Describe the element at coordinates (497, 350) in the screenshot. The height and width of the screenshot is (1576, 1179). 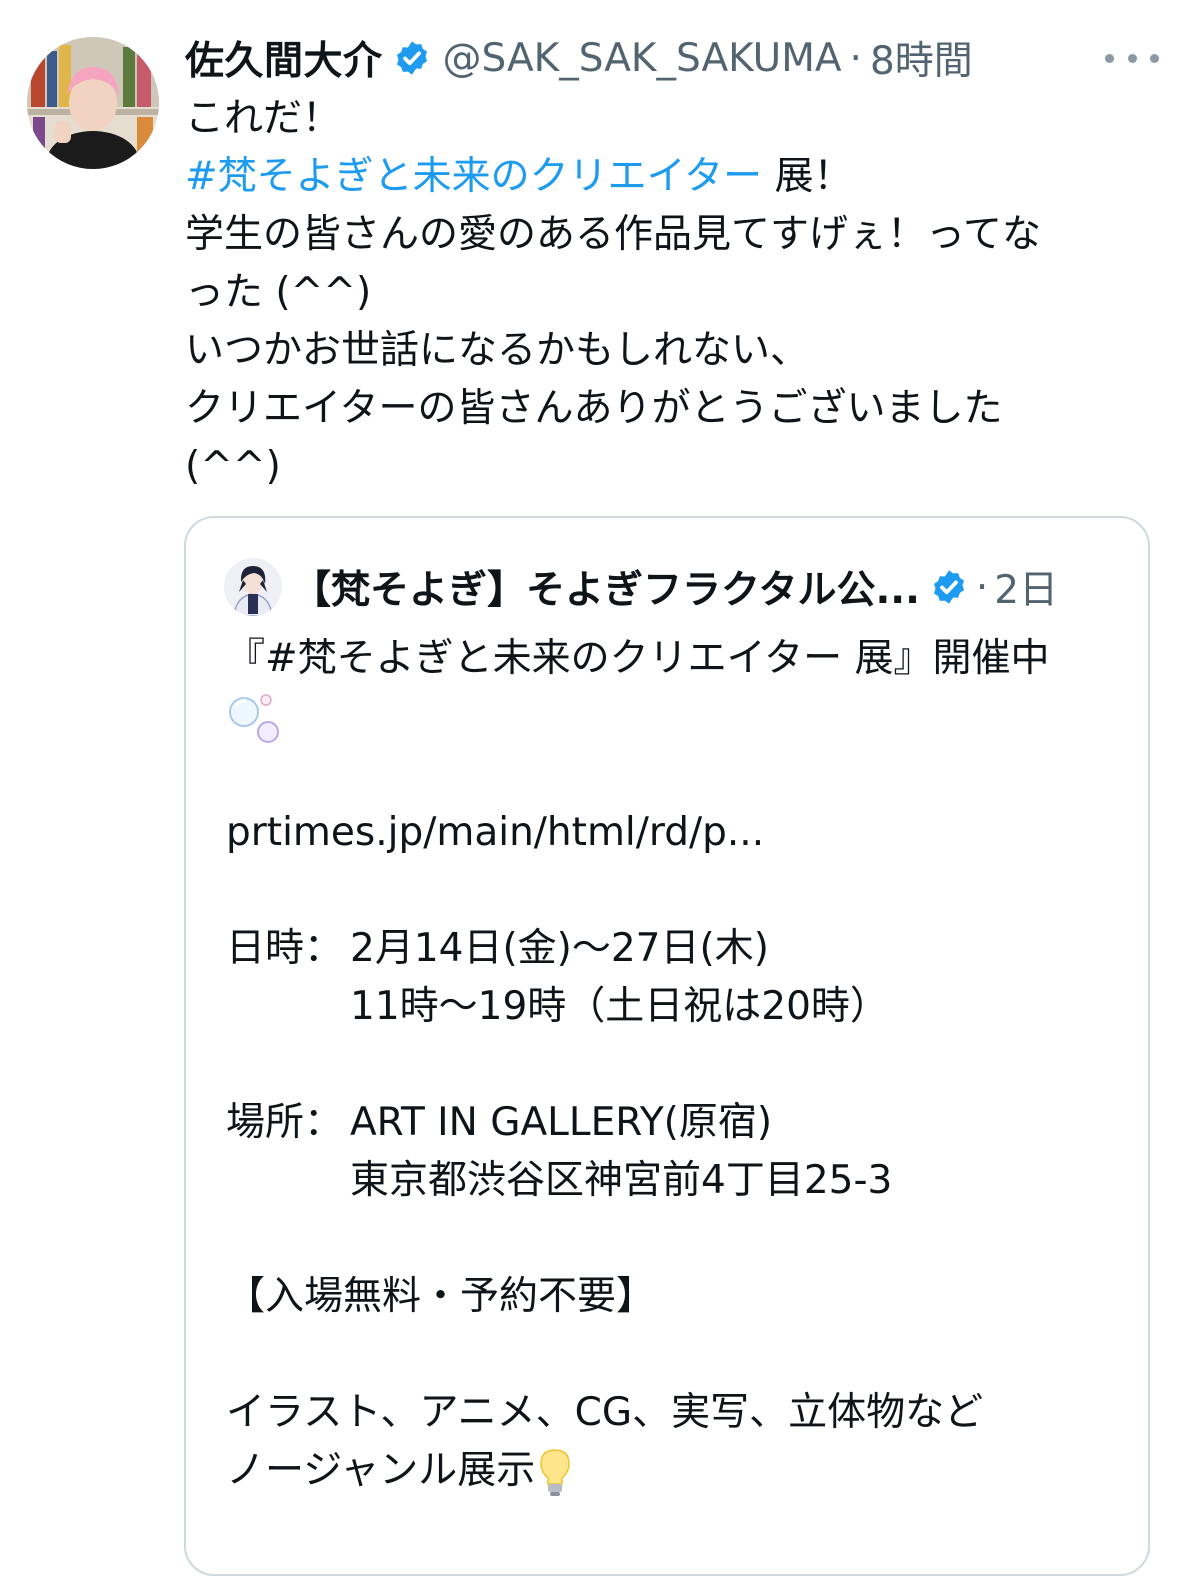
I see `tweet-line: いつかお世話になるかもしれない、` at that location.